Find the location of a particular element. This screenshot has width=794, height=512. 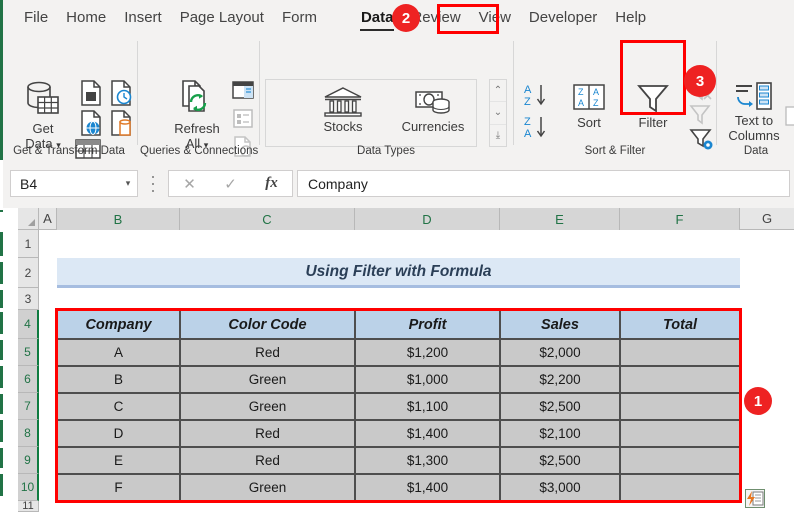

tab-insert: Insert is located at coordinates (143, 17).